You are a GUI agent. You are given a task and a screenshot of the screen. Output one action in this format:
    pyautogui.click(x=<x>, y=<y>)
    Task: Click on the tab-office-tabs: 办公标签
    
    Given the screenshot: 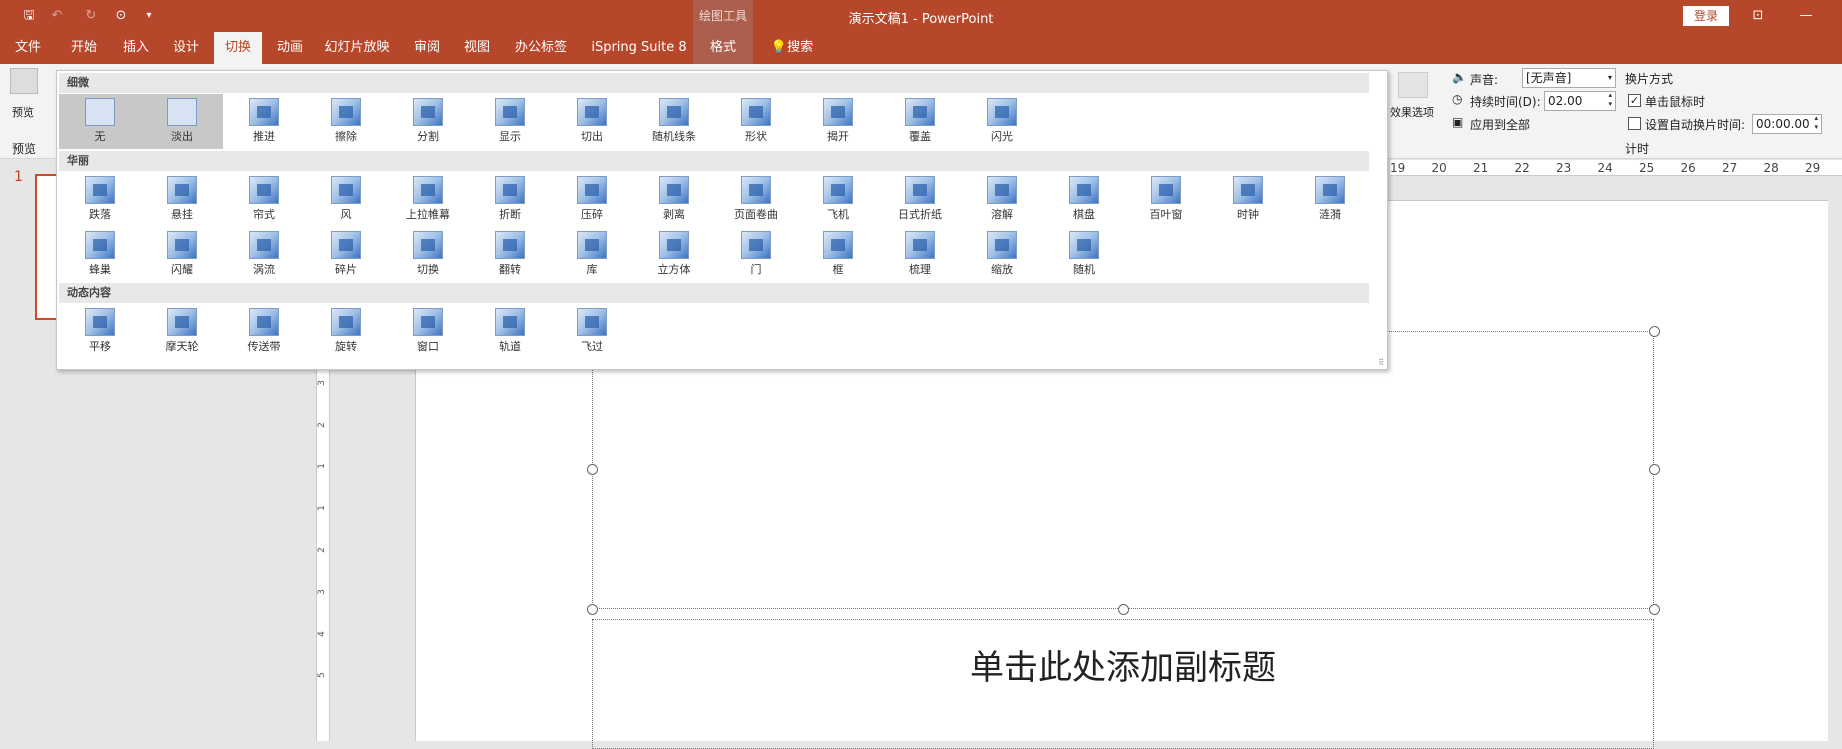 What is the action you would take?
    pyautogui.click(x=541, y=48)
    